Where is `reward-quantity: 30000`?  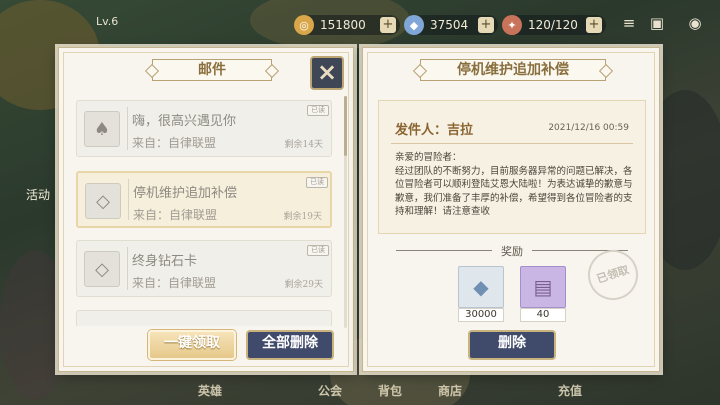
reward-quantity: 30000 is located at coordinates (481, 315).